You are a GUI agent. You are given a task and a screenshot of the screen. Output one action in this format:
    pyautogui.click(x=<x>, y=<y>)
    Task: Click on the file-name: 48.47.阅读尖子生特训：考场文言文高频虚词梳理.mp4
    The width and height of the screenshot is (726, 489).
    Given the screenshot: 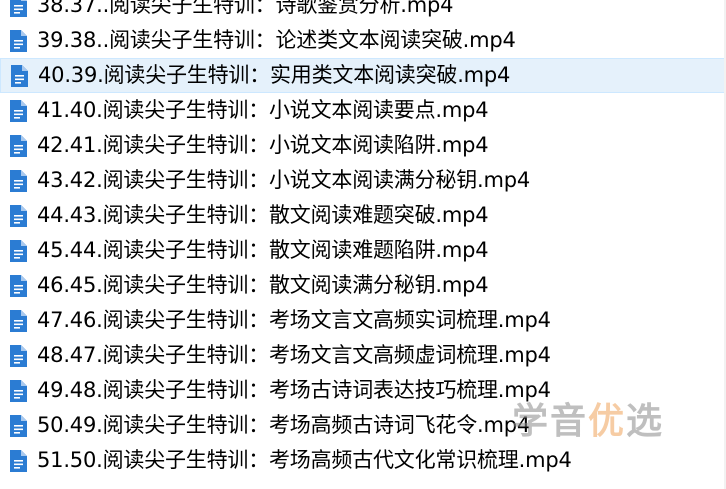 What is the action you would take?
    pyautogui.click(x=294, y=355)
    